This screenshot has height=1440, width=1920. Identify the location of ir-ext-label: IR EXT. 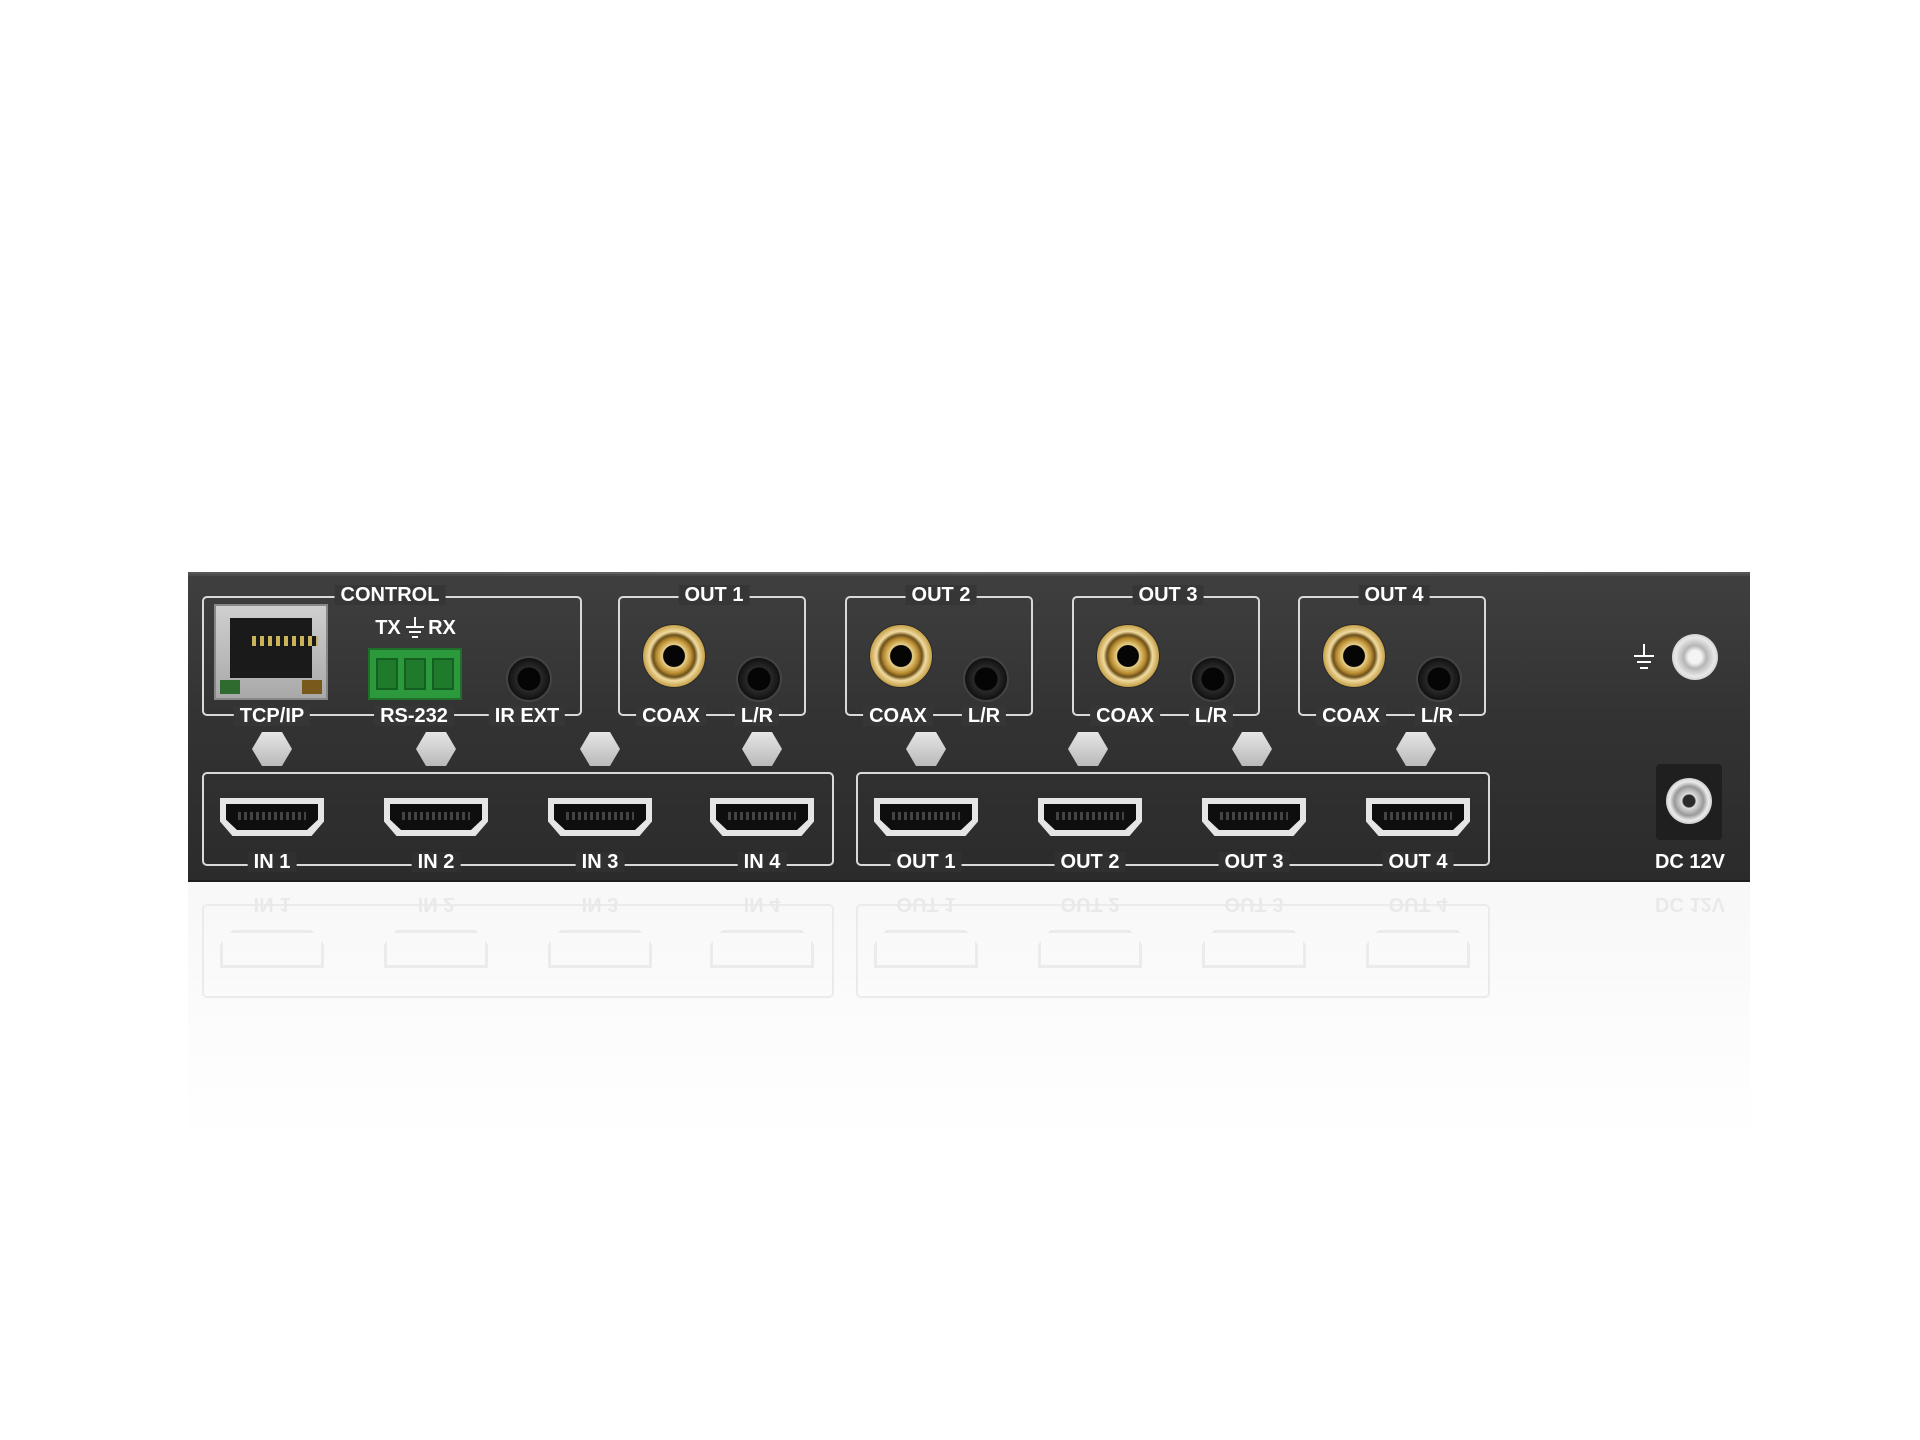
(527, 716).